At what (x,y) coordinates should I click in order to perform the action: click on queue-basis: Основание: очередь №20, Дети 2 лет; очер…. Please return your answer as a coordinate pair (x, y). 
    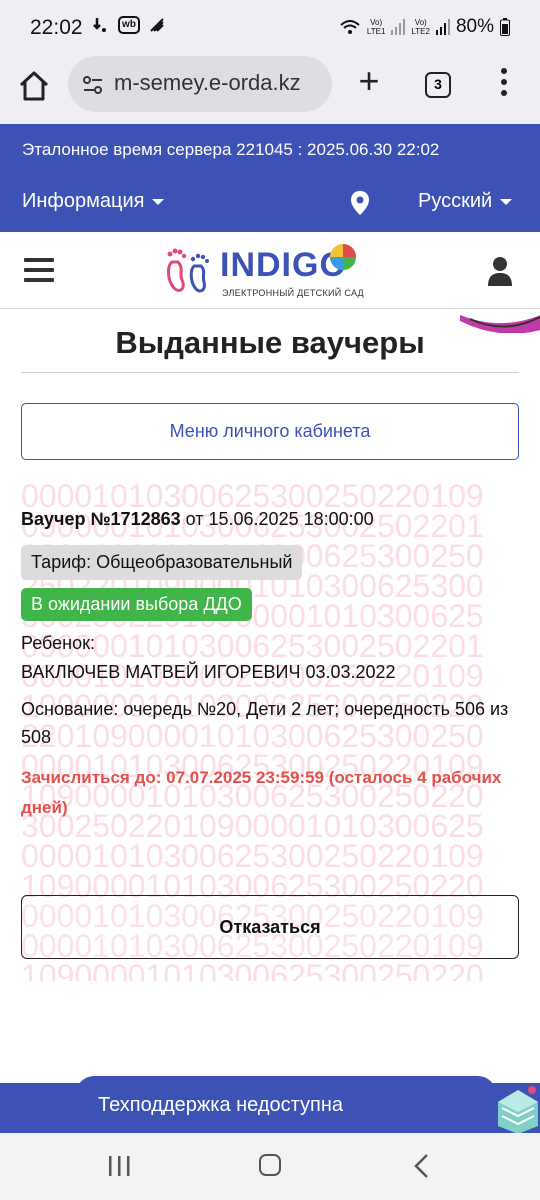
    Looking at the image, I should click on (265, 723).